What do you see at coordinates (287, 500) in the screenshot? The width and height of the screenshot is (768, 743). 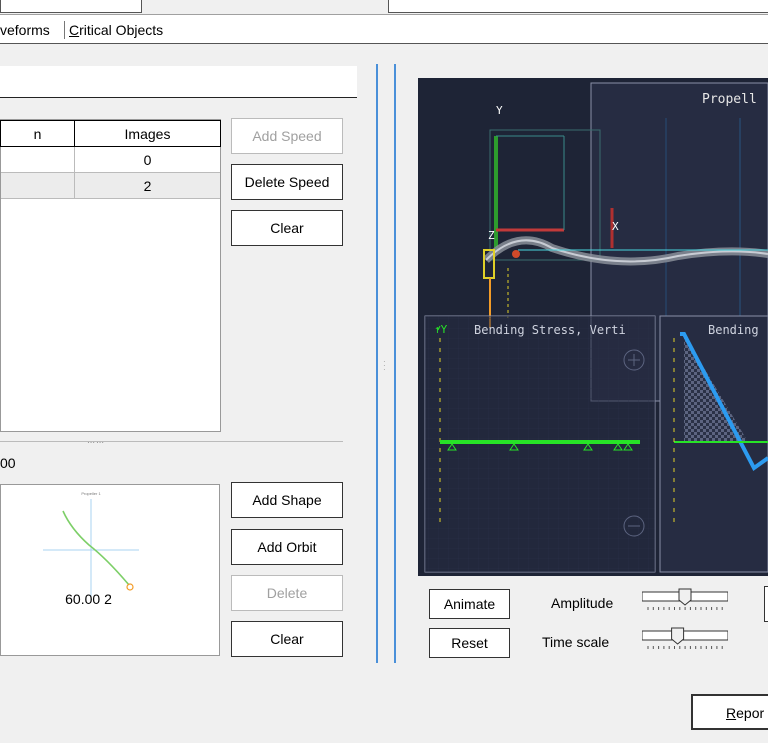 I see `add-shape-button: Add Shape` at bounding box center [287, 500].